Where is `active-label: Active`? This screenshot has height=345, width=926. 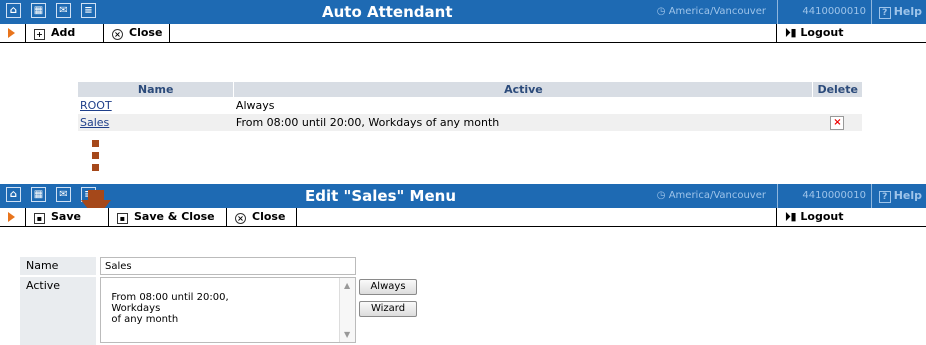
active-label: Active is located at coordinates (58, 311).